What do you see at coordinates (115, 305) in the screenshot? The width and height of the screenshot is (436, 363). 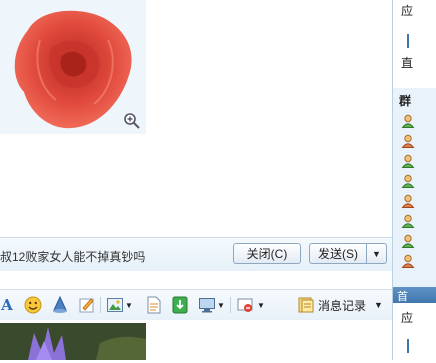 I see `image-icon` at bounding box center [115, 305].